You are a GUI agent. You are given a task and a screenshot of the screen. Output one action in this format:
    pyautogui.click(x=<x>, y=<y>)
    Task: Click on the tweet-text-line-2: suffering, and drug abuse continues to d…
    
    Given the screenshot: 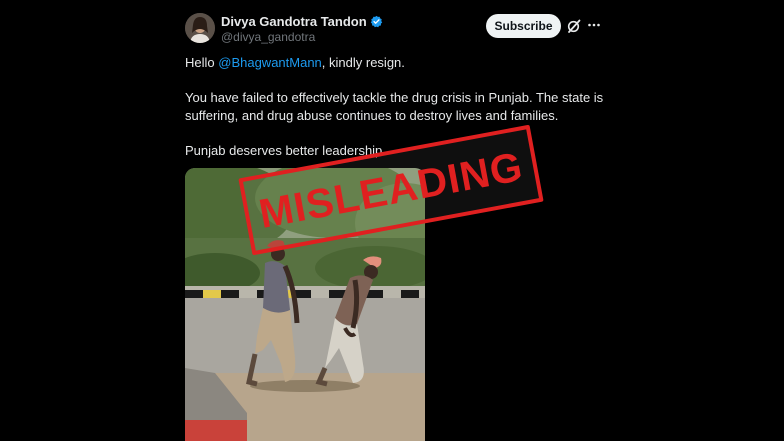 What is the action you would take?
    pyautogui.click(x=372, y=115)
    